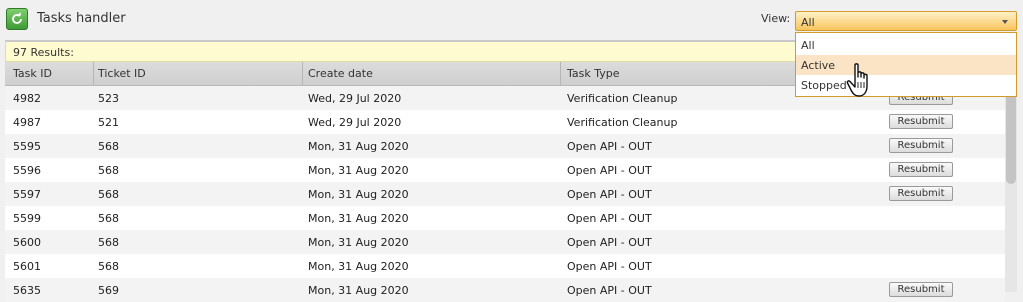  What do you see at coordinates (340, 73) in the screenshot?
I see `column-header-create-date: Create date` at bounding box center [340, 73].